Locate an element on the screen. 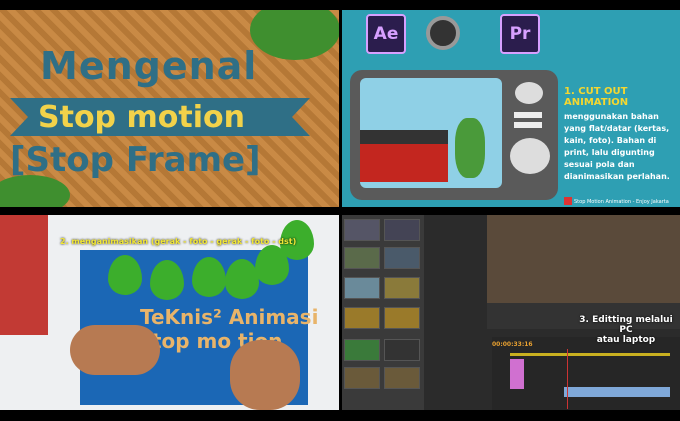 This screenshot has width=680, height=421. tree-cutout is located at coordinates (470, 148).